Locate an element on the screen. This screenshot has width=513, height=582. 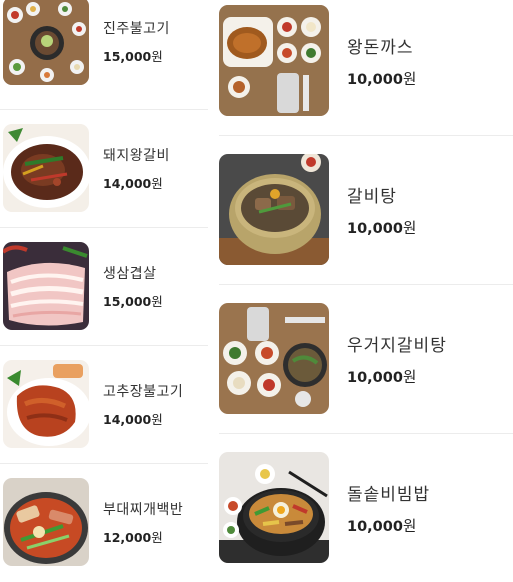
dolsot-bibimbap-photo is located at coordinates (274, 507).